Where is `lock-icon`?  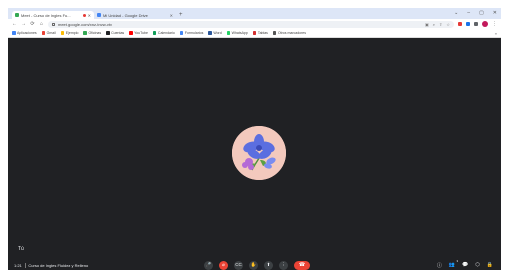
lock-icon is located at coordinates (53, 24).